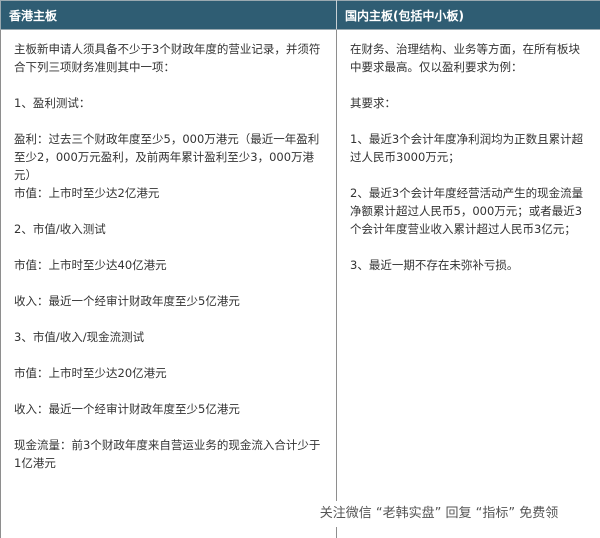 The width and height of the screenshot is (600, 538). I want to click on header-domestic-main-board: 国内主板(包括中小板), so click(468, 15).